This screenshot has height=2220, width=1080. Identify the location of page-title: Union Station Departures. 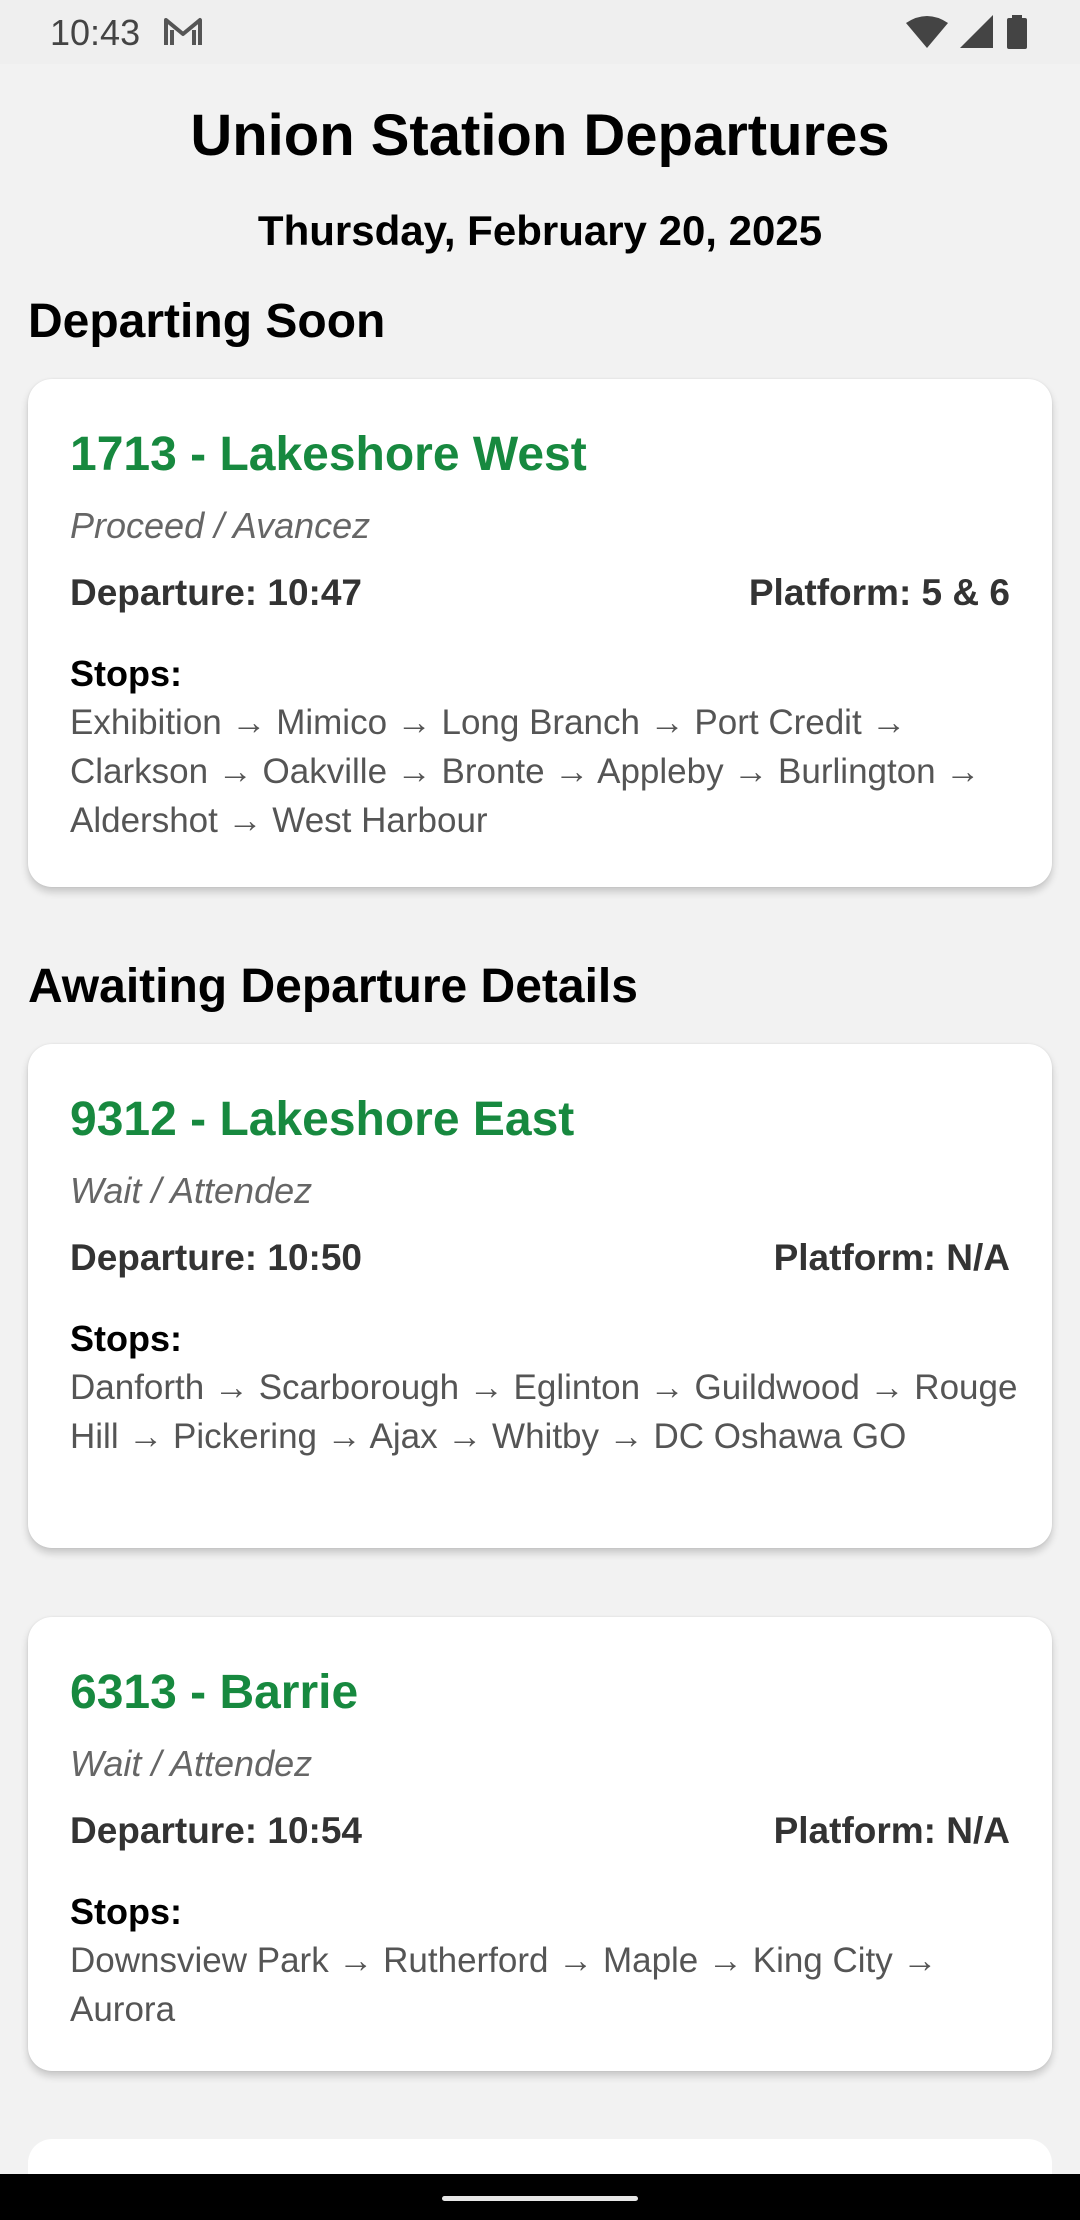
(540, 135).